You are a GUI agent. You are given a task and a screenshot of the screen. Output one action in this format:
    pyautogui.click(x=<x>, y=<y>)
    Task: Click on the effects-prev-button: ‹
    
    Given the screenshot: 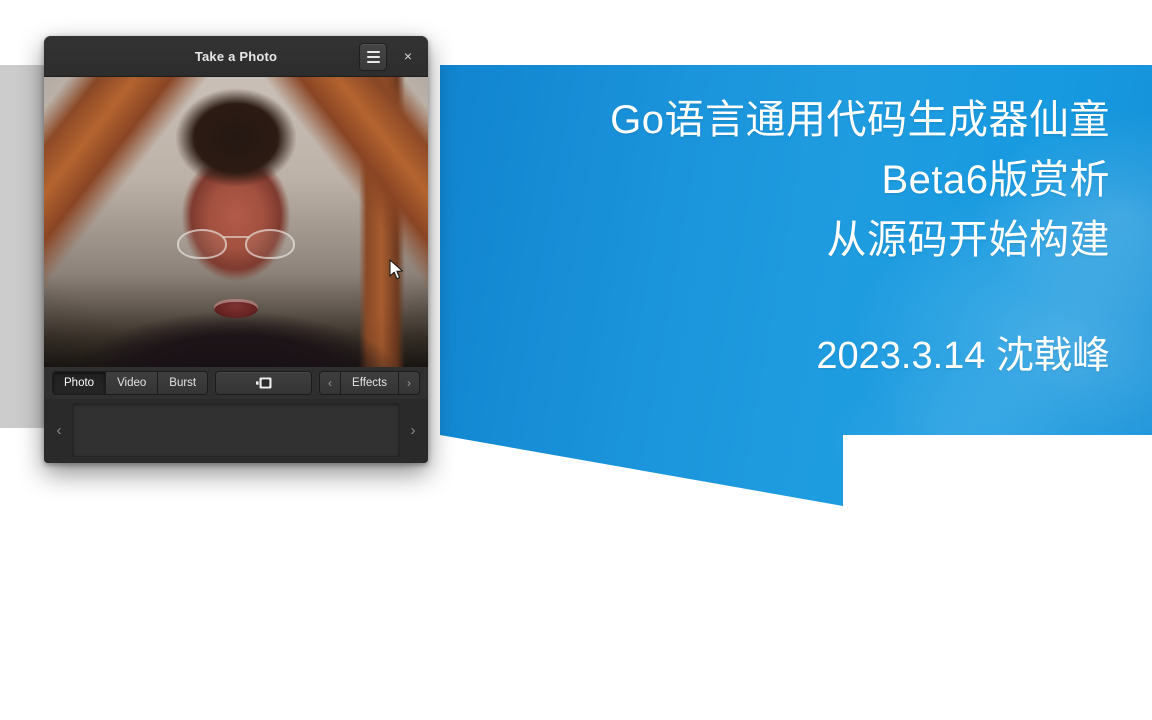 What is the action you would take?
    pyautogui.click(x=331, y=383)
    